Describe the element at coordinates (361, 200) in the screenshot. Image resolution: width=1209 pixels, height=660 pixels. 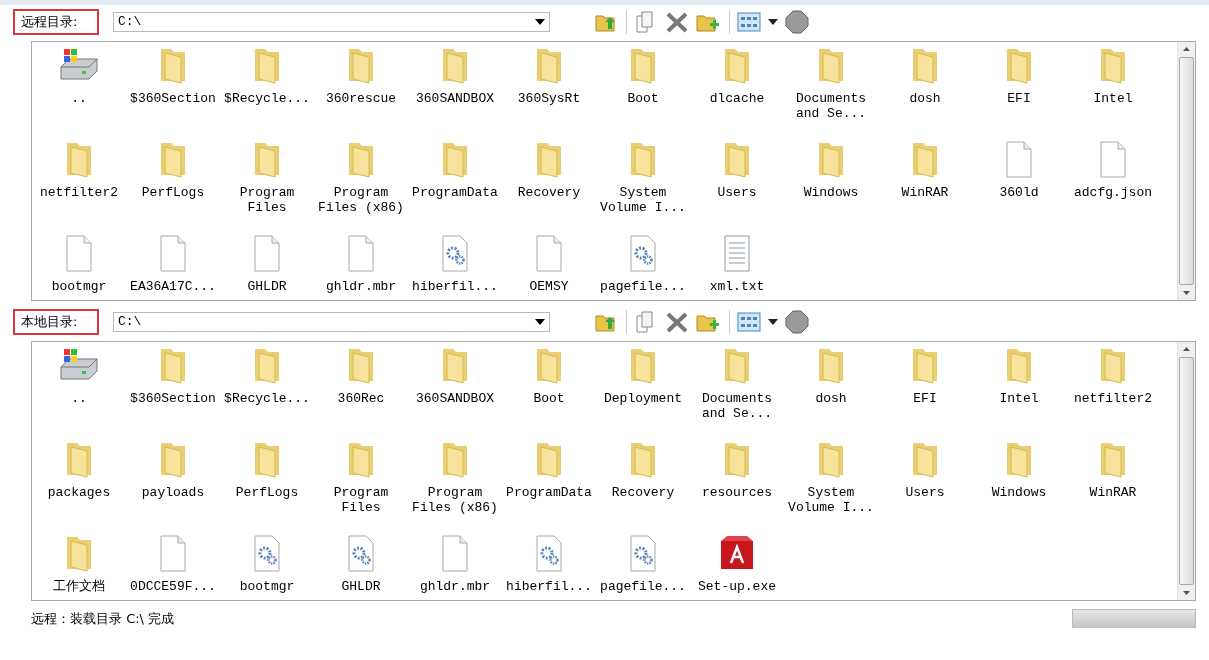
I see `file-name: Program Files (x86)` at that location.